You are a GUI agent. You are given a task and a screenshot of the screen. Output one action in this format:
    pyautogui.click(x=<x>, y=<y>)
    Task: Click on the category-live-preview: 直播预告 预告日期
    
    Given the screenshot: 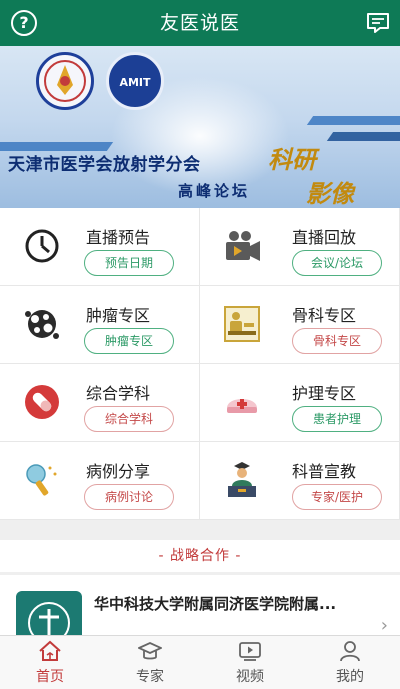 What is the action you would take?
    pyautogui.click(x=100, y=247)
    